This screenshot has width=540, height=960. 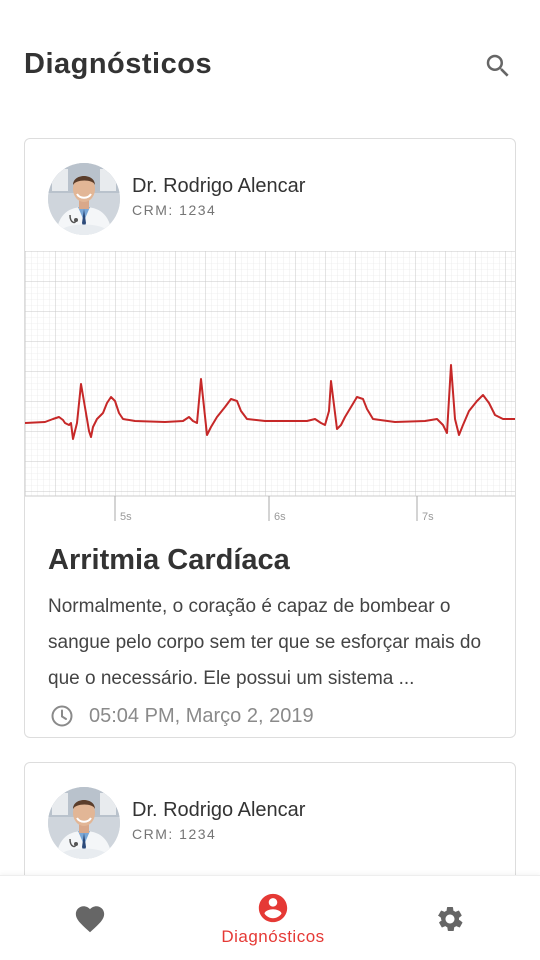 What do you see at coordinates (169, 560) in the screenshot?
I see `diagnosis-title: Arritmia Cardíaca` at bounding box center [169, 560].